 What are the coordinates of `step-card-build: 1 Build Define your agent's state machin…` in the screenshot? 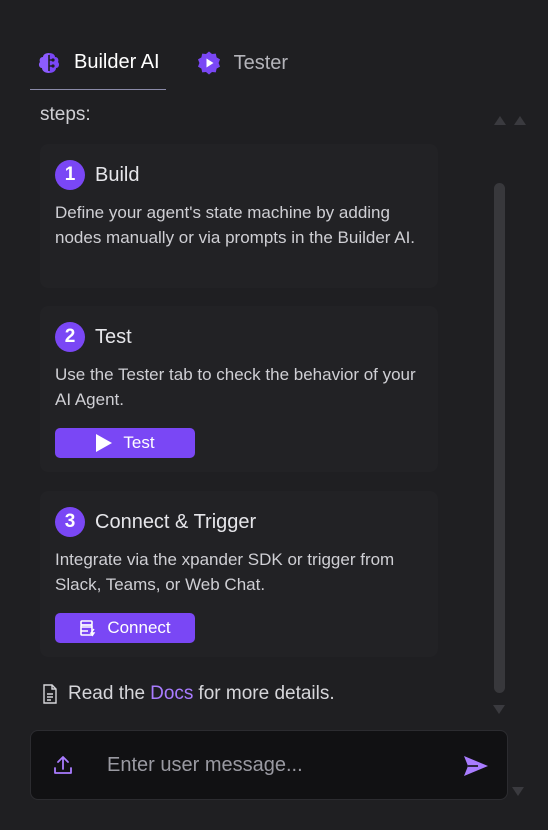 It's located at (239, 216).